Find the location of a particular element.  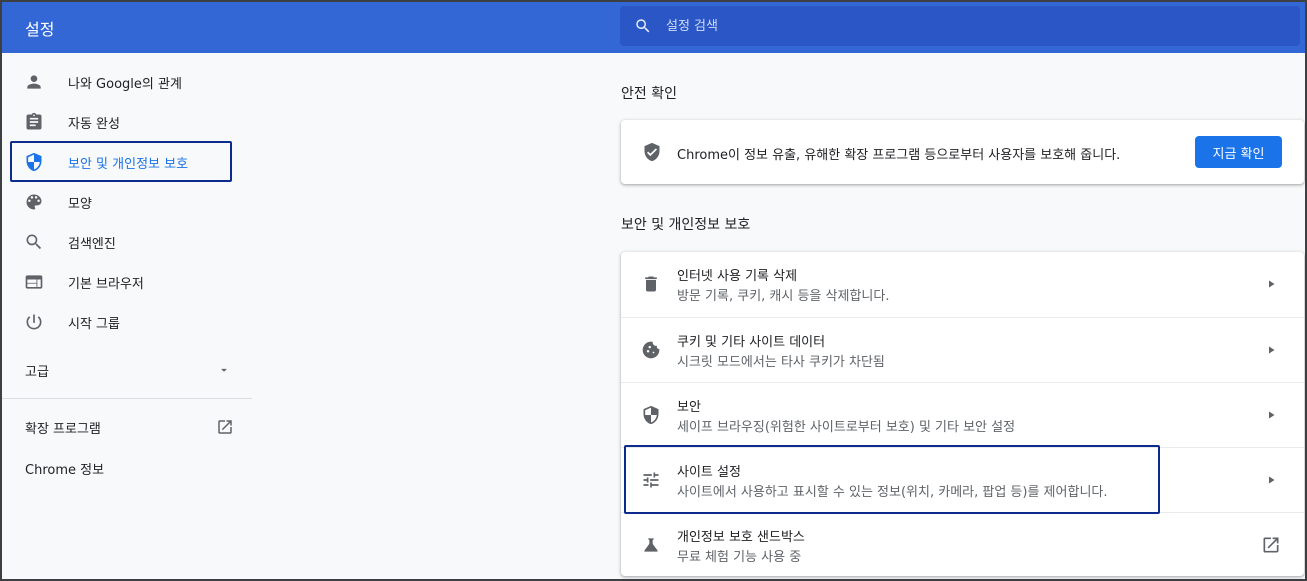

flask-icon is located at coordinates (651, 545).